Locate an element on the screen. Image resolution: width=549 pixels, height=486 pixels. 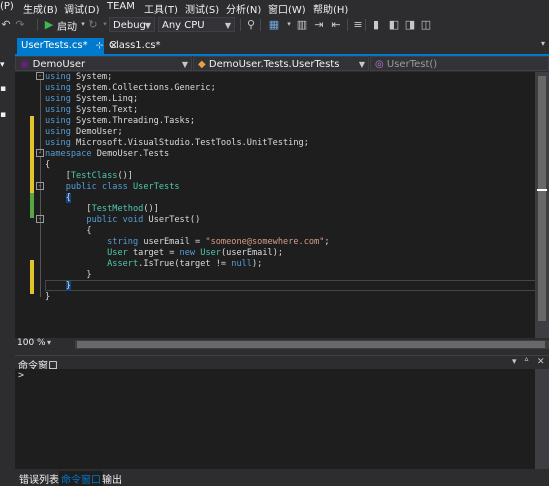
tab-label: Class1.cs* is located at coordinates (135, 45).